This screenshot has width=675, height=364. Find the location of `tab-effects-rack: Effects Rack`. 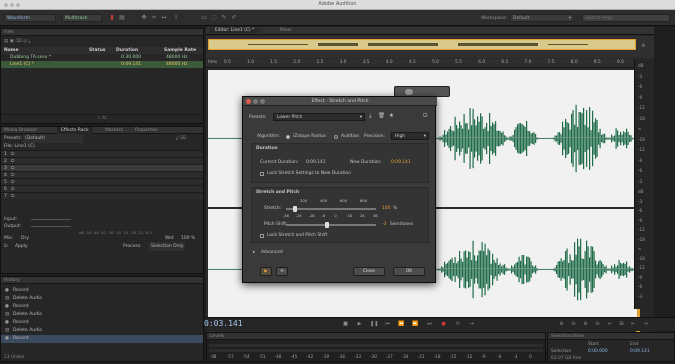

tab-effects-rack: Effects Rack is located at coordinates (75, 130).